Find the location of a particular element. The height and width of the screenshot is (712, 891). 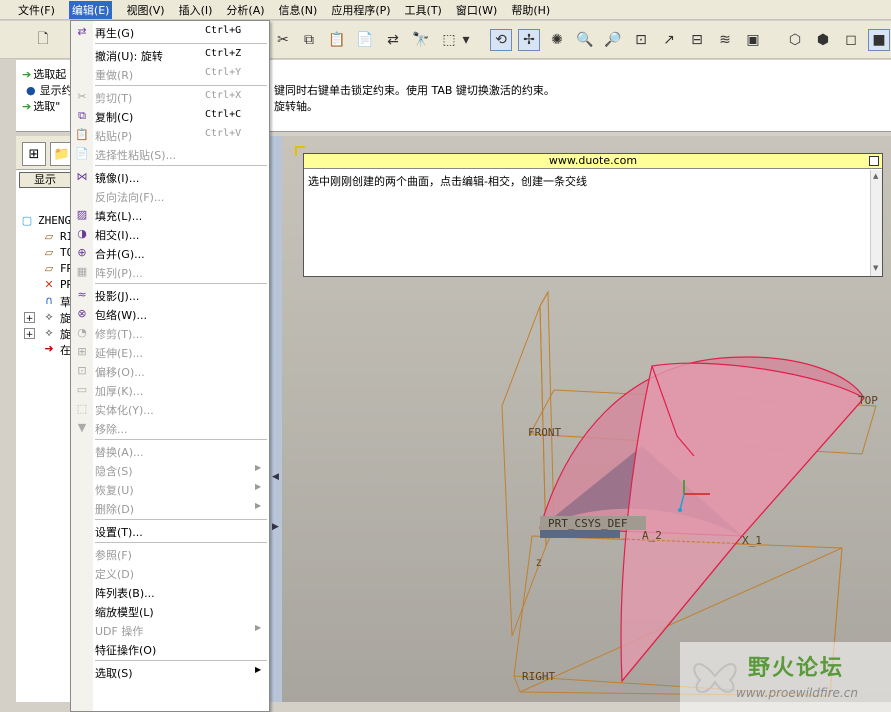

paste-tool-icon: 📋 is located at coordinates (337, 40).